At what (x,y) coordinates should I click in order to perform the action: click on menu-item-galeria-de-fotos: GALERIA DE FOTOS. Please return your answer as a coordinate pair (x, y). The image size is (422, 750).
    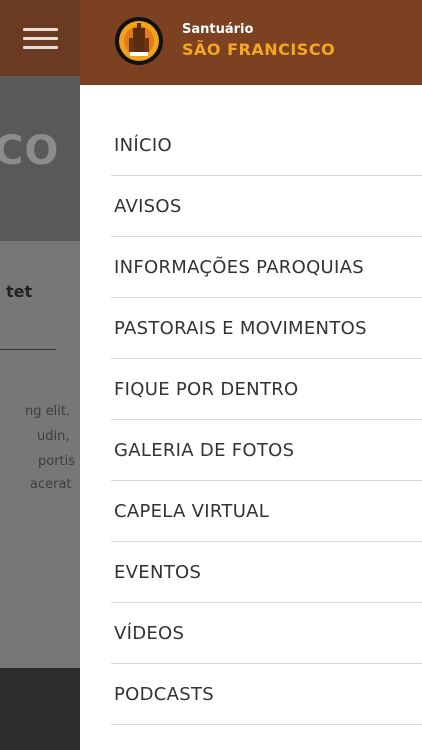
    Looking at the image, I should click on (266, 450).